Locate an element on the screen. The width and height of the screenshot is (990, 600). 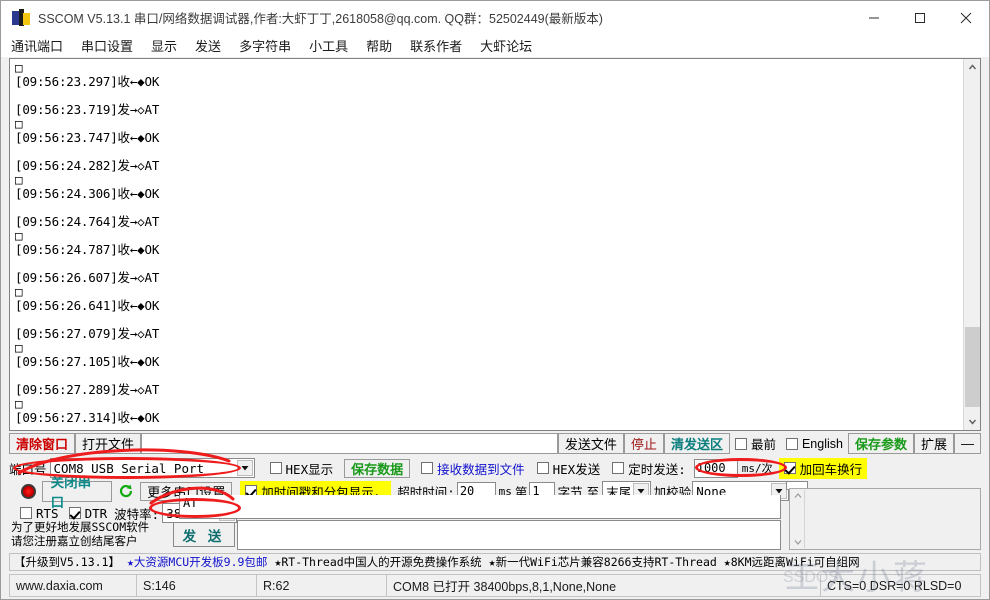
crlf-checkbox-box is located at coordinates (789, 468).